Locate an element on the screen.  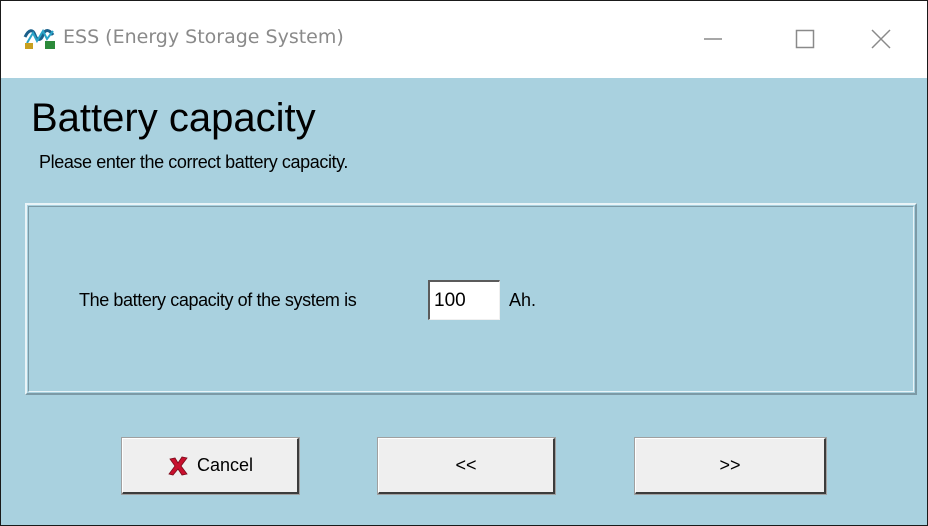
back-label: << is located at coordinates (466, 465).